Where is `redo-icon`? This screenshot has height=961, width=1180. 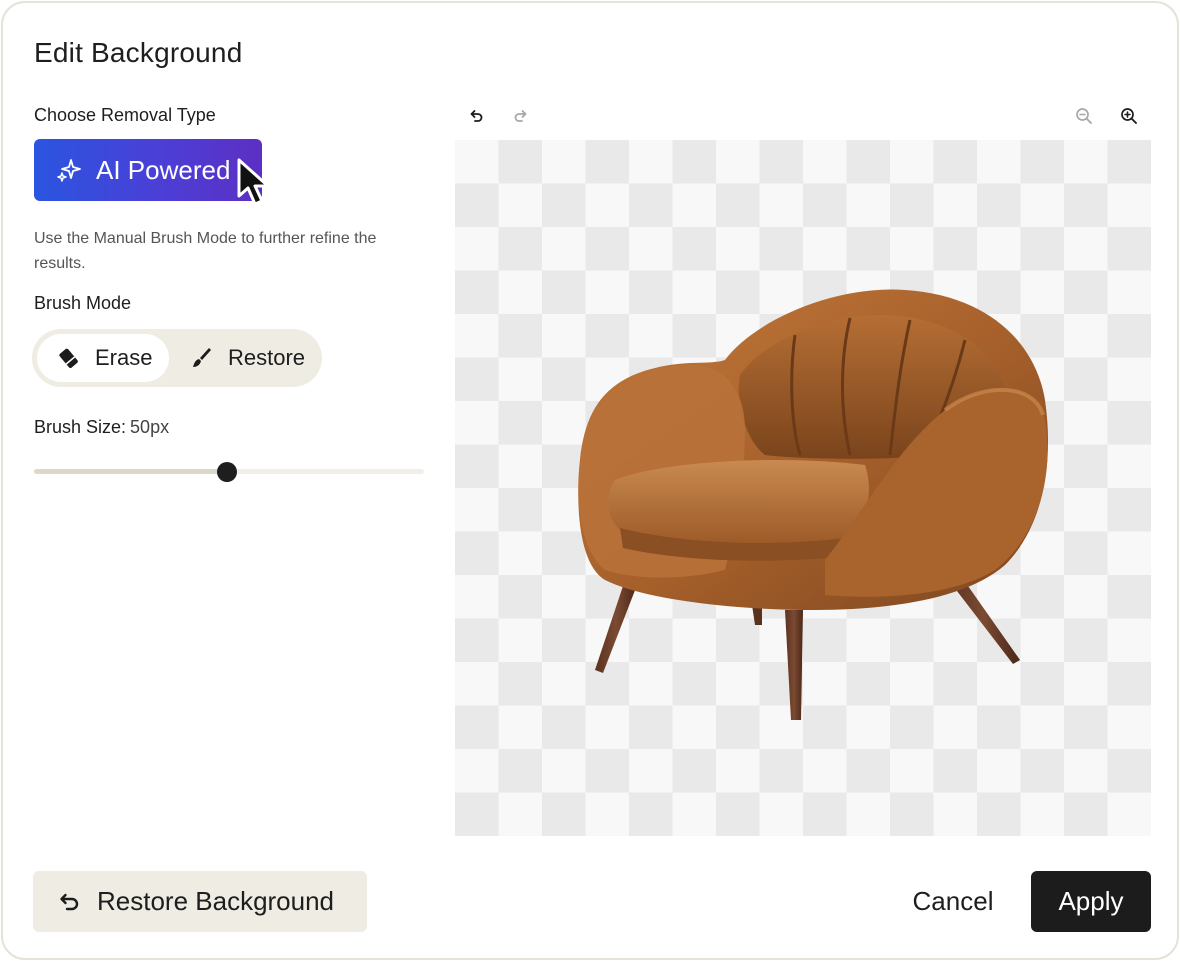
redo-icon is located at coordinates (521, 116).